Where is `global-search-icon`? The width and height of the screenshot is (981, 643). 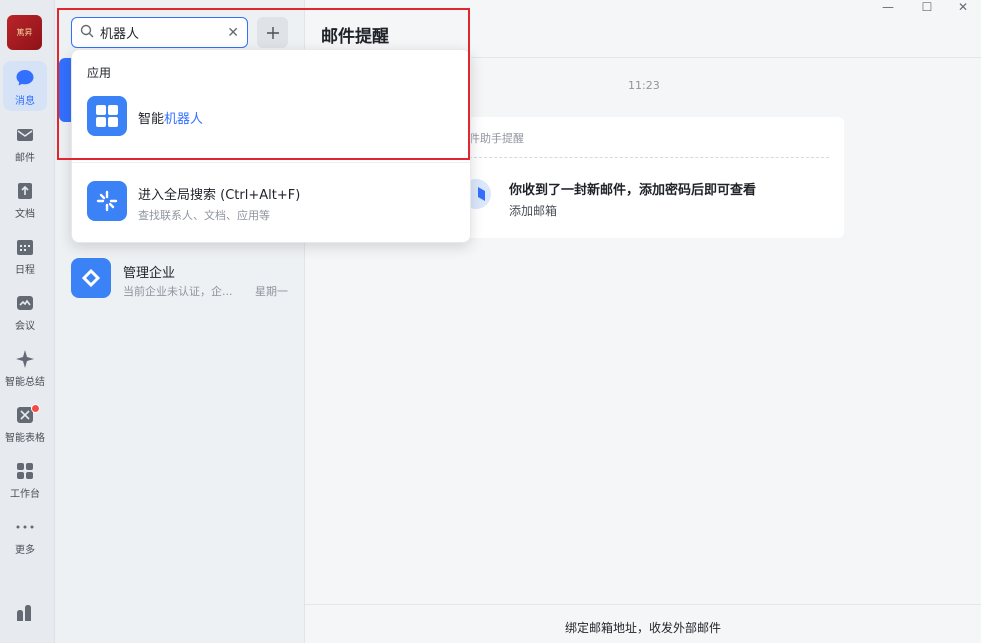
global-search-icon is located at coordinates (107, 201).